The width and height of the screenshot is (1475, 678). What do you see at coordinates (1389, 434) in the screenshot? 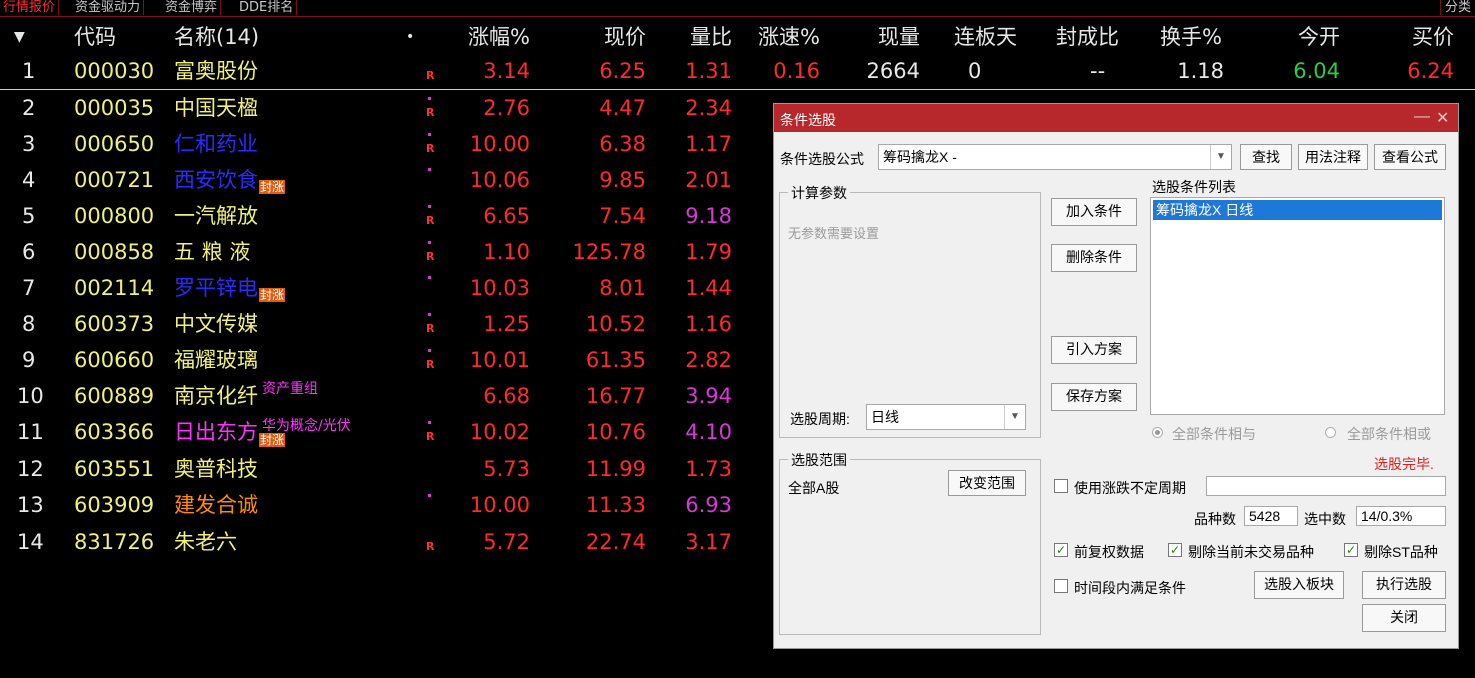
I see `radio-or-label: 全部条件相或` at bounding box center [1389, 434].